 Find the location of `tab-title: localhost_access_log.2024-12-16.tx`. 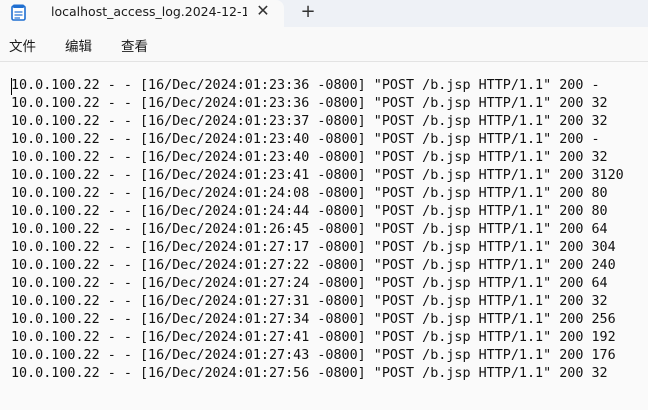

tab-title: localhost_access_log.2024-12-16.tx is located at coordinates (149, 11).